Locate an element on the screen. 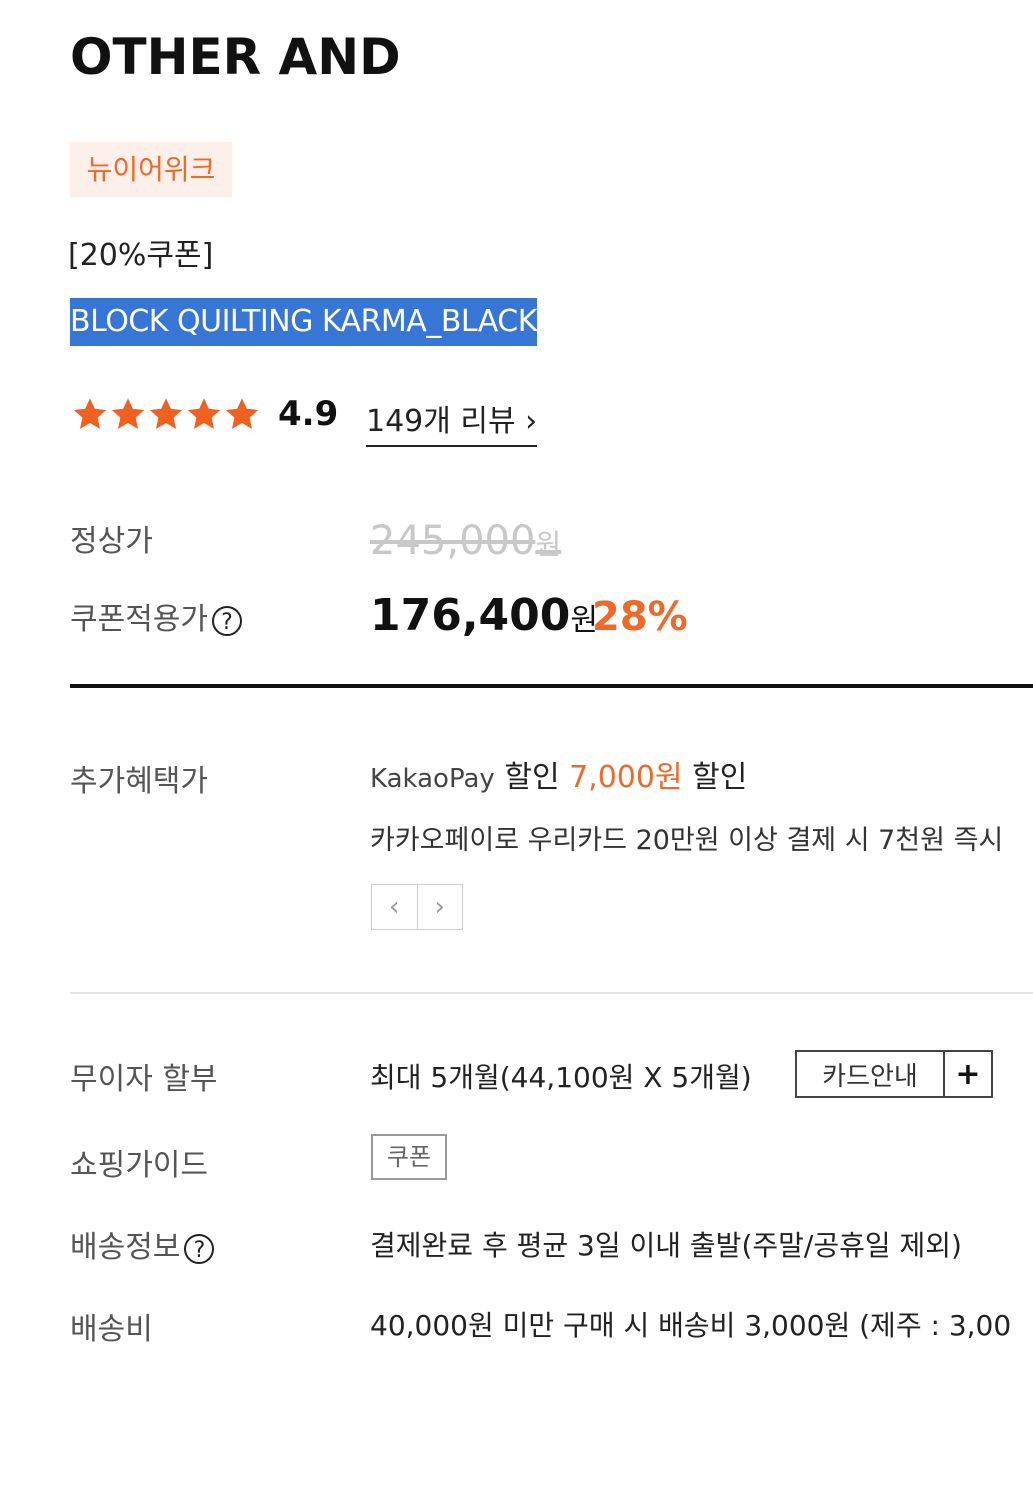  product-name: BLOCK QUILTING KARMA_BLACK is located at coordinates (303, 322).